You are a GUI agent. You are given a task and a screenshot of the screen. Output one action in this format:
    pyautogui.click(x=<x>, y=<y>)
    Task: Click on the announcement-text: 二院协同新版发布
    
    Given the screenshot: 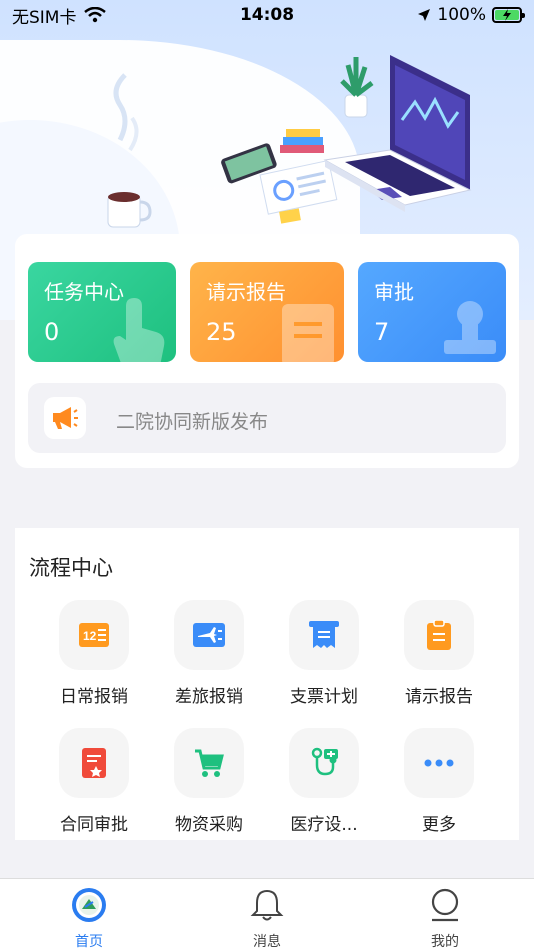 What is the action you would take?
    pyautogui.click(x=192, y=422)
    